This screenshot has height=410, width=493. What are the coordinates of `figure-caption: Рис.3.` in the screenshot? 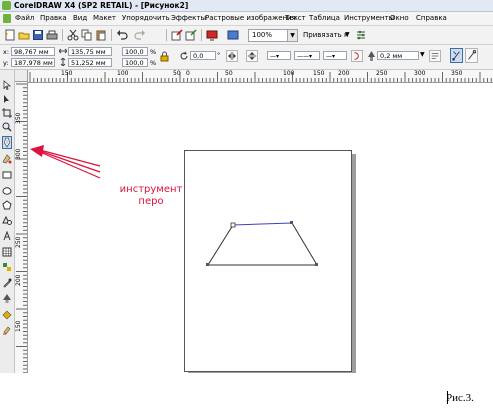 It's located at (460, 398).